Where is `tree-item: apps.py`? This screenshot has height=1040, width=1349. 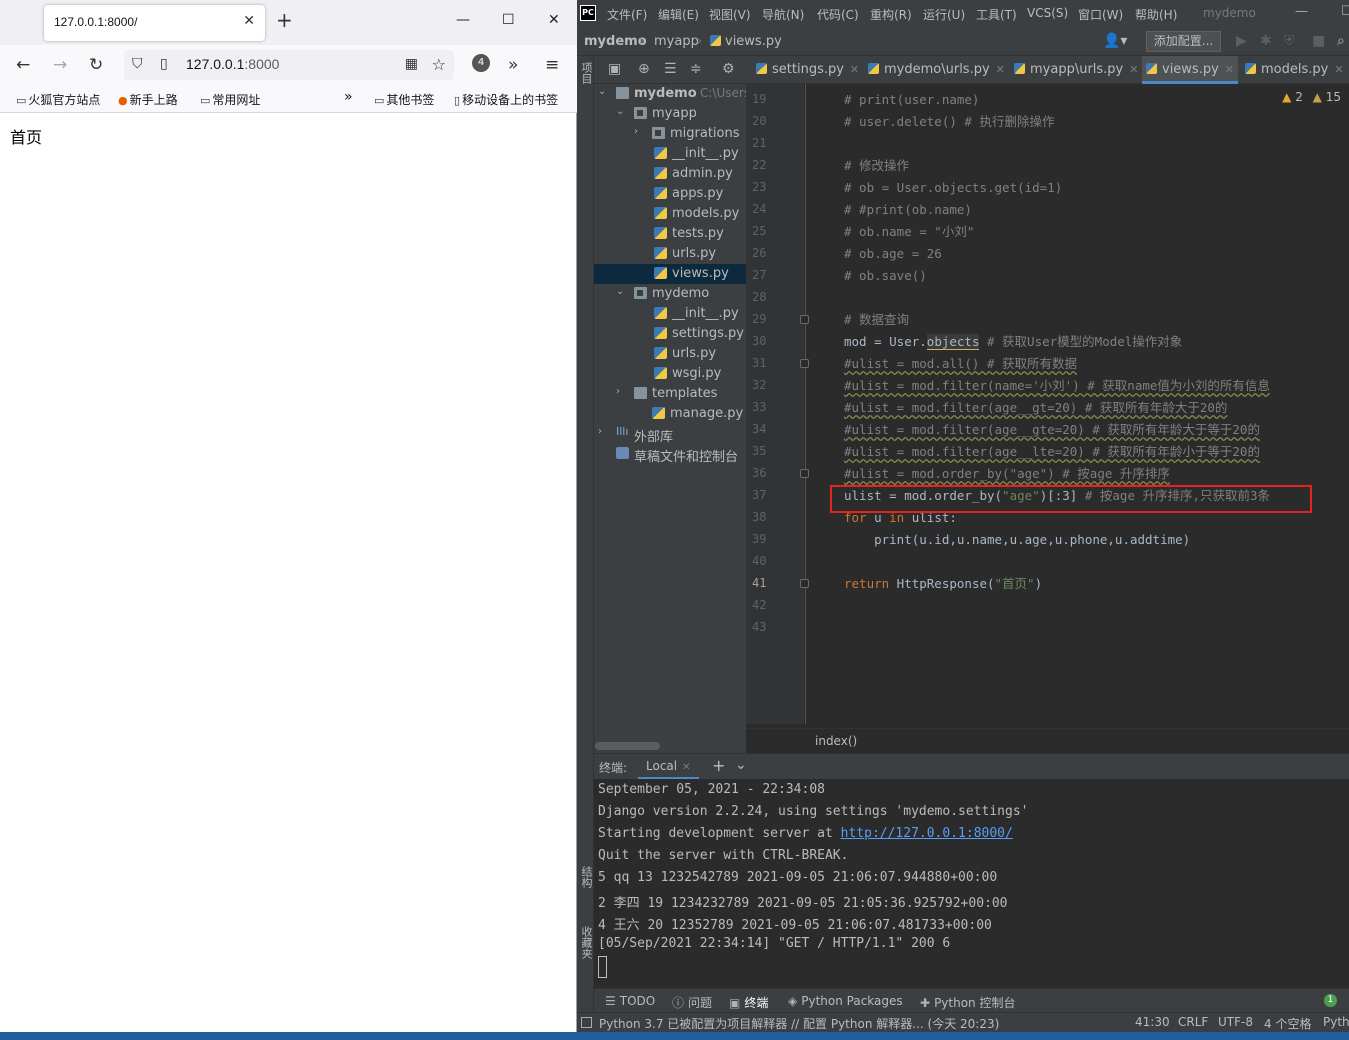 tree-item: apps.py is located at coordinates (670, 194).